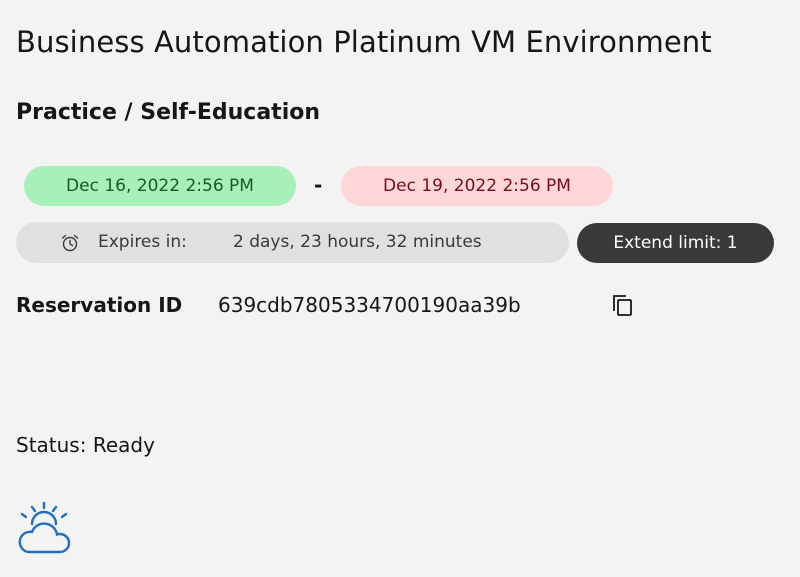  Describe the element at coordinates (85, 445) in the screenshot. I see `status-text: Status: Ready` at that location.